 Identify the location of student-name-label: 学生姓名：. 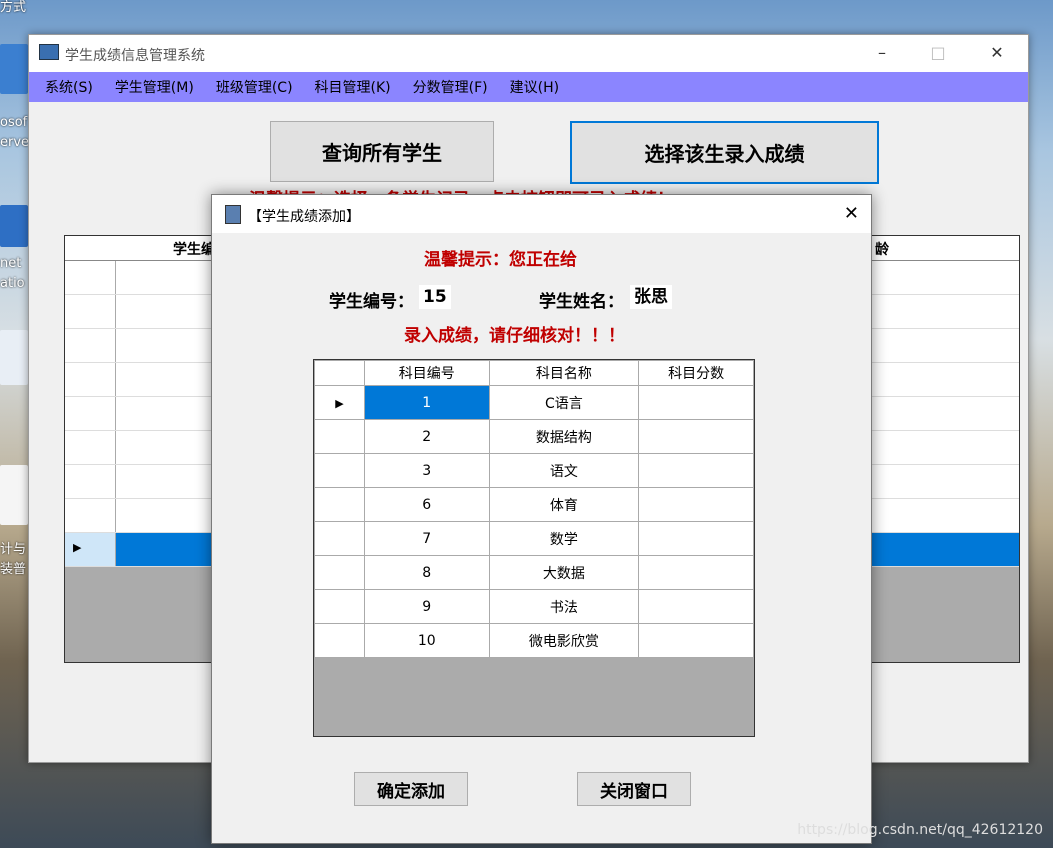
(581, 302).